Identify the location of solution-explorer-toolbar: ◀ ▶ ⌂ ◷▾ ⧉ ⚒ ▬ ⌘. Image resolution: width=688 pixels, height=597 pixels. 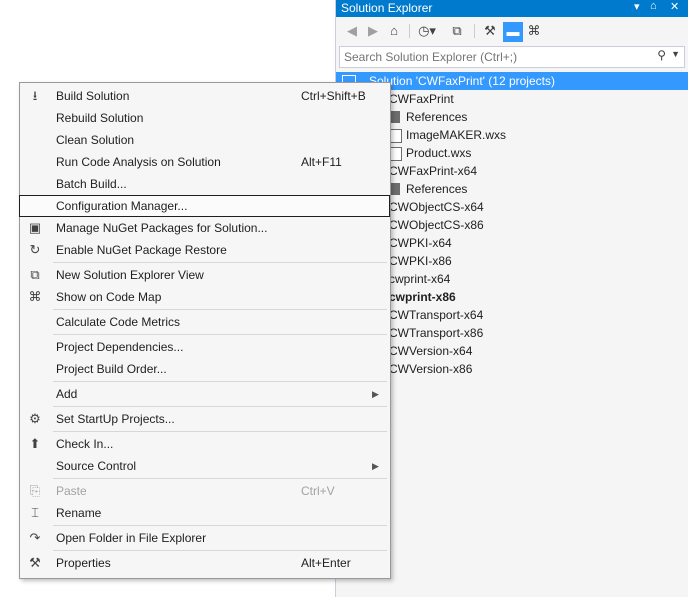
(512, 31).